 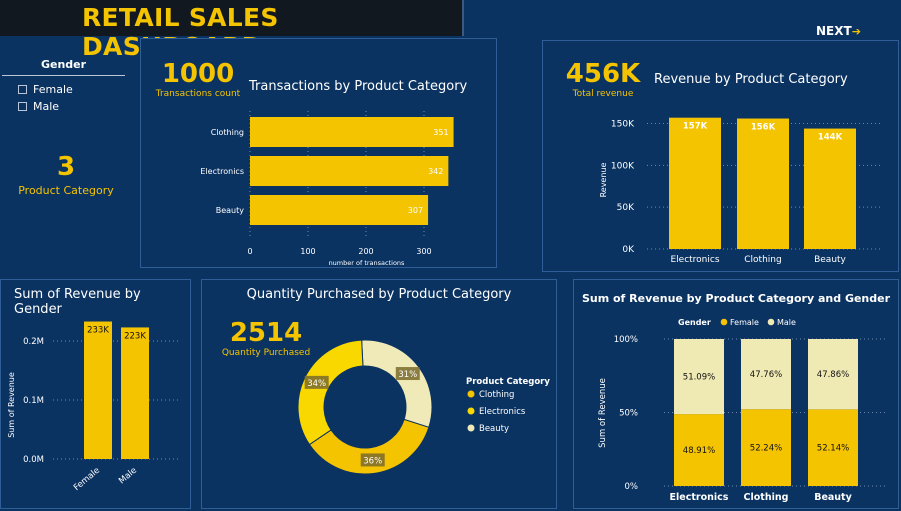 I want to click on slicer-title: Gender, so click(x=63, y=67).